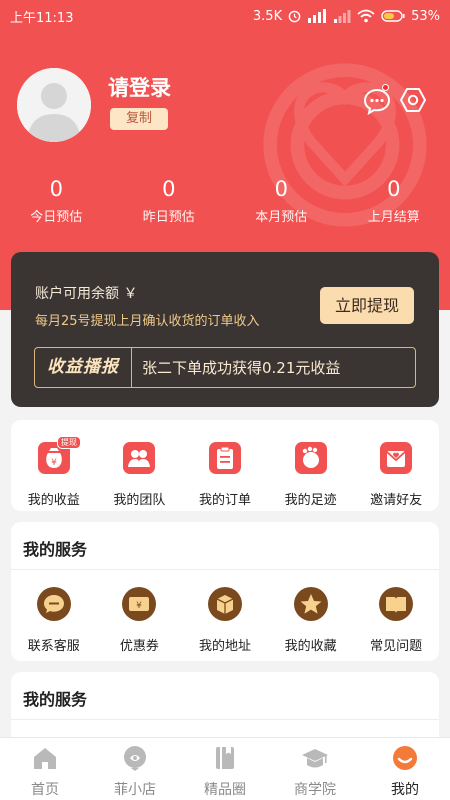  What do you see at coordinates (225, 696) in the screenshot?
I see `services-title-2: 我的服务` at bounding box center [225, 696].